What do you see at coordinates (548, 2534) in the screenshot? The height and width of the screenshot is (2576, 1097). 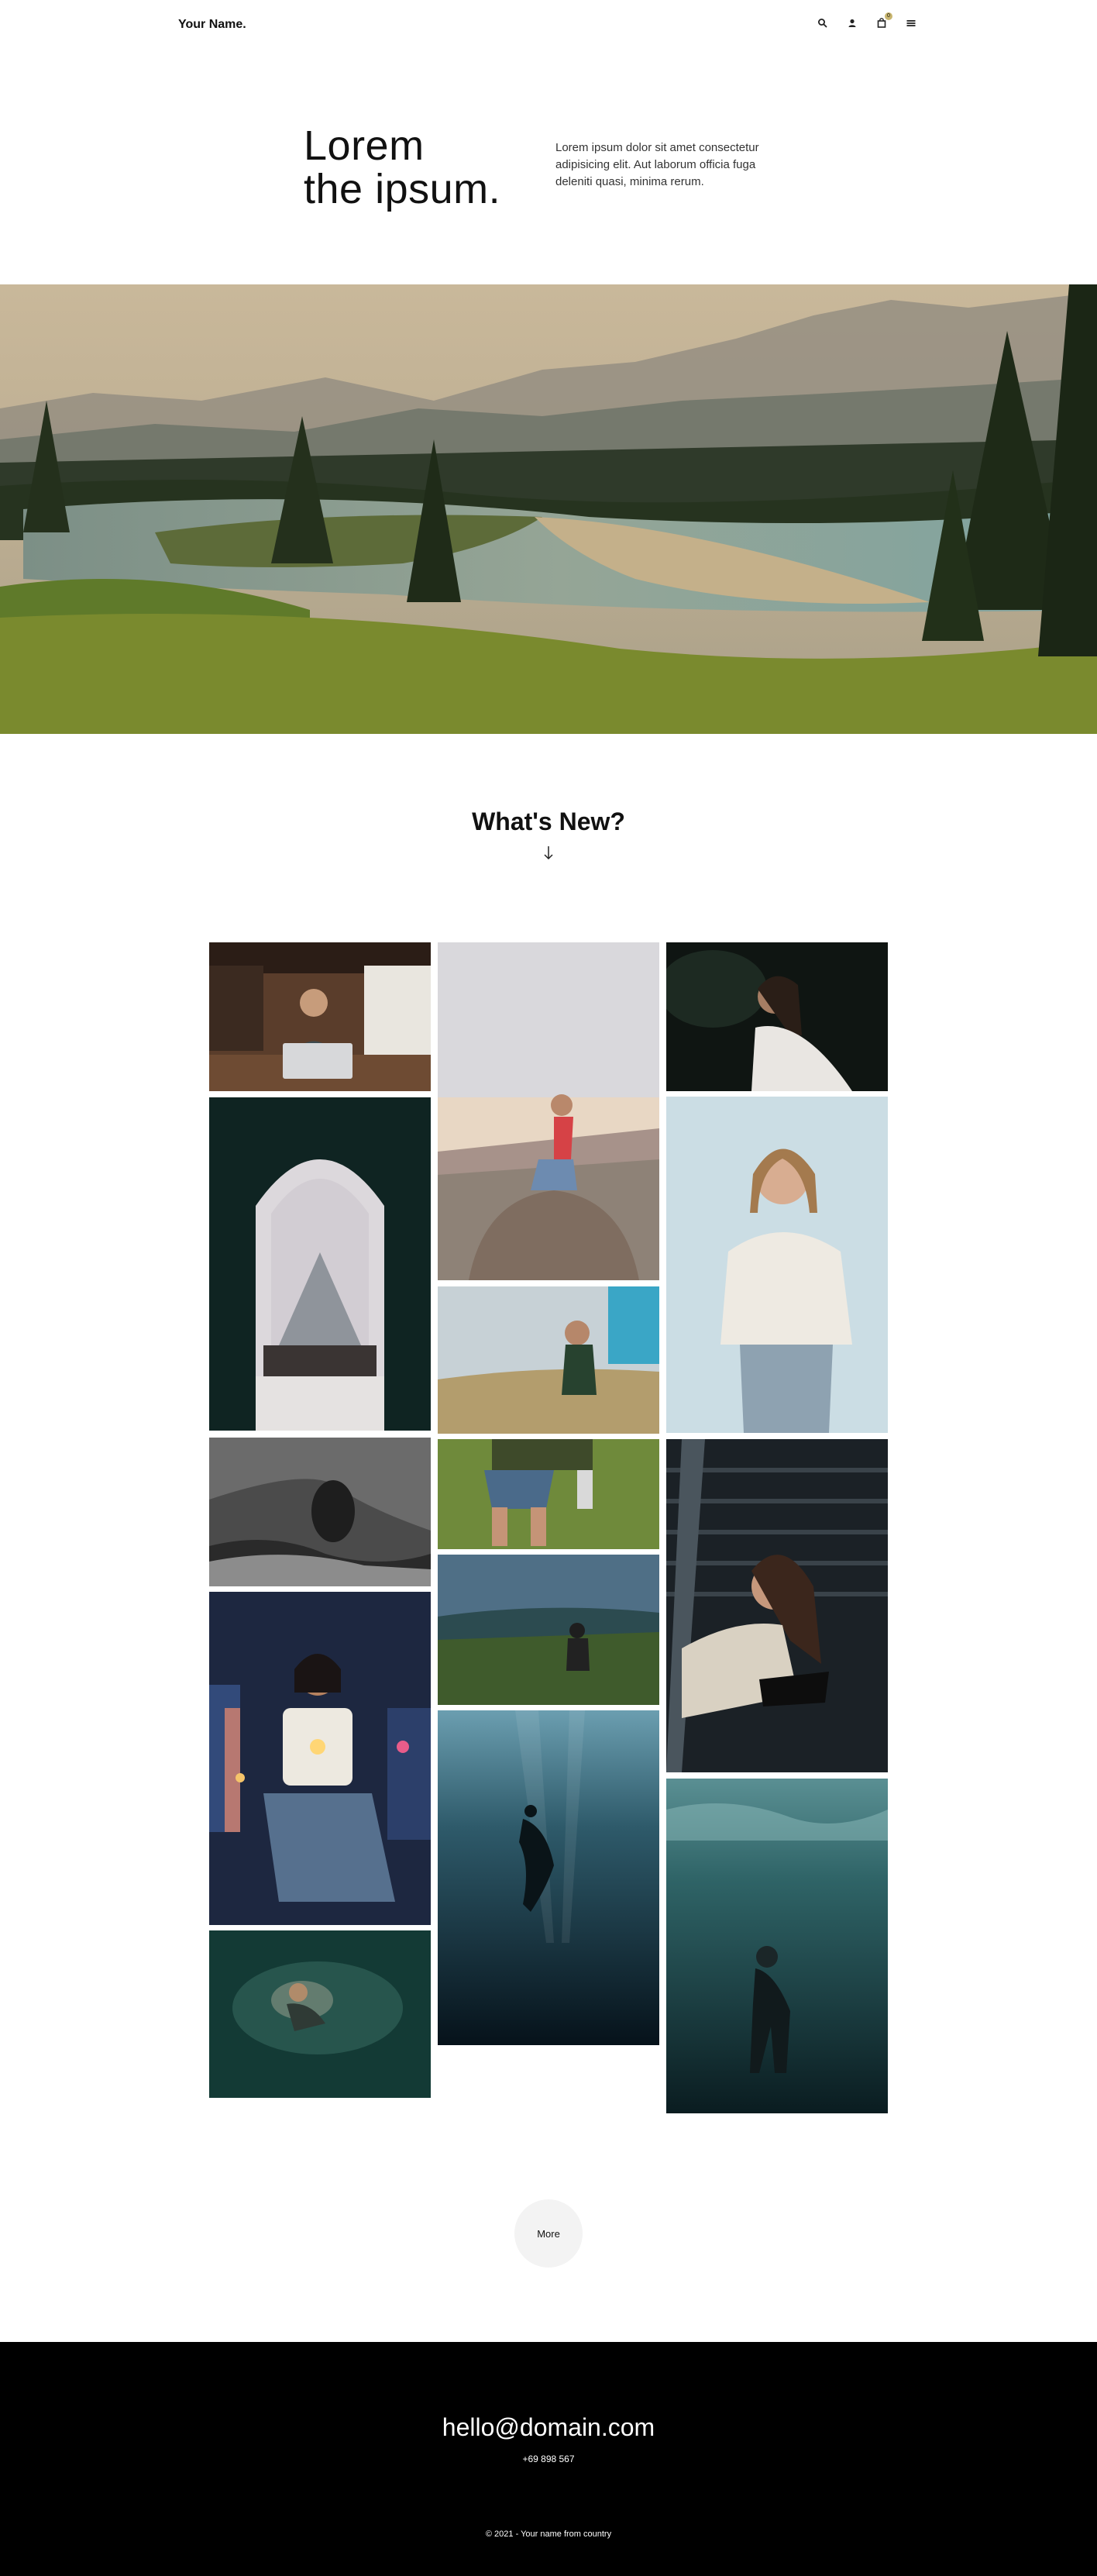 I see `footer-copyright: © 2021 - Your name from country` at bounding box center [548, 2534].